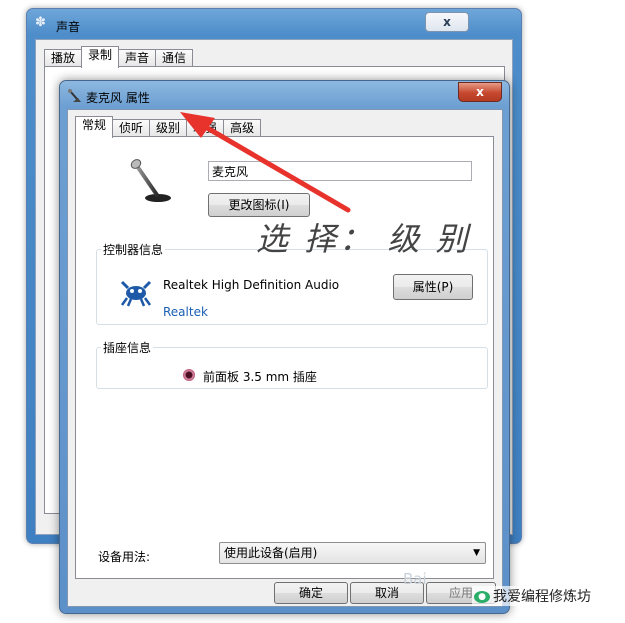  Describe the element at coordinates (415, 579) in the screenshot. I see `watermark-logo: Bai` at that location.